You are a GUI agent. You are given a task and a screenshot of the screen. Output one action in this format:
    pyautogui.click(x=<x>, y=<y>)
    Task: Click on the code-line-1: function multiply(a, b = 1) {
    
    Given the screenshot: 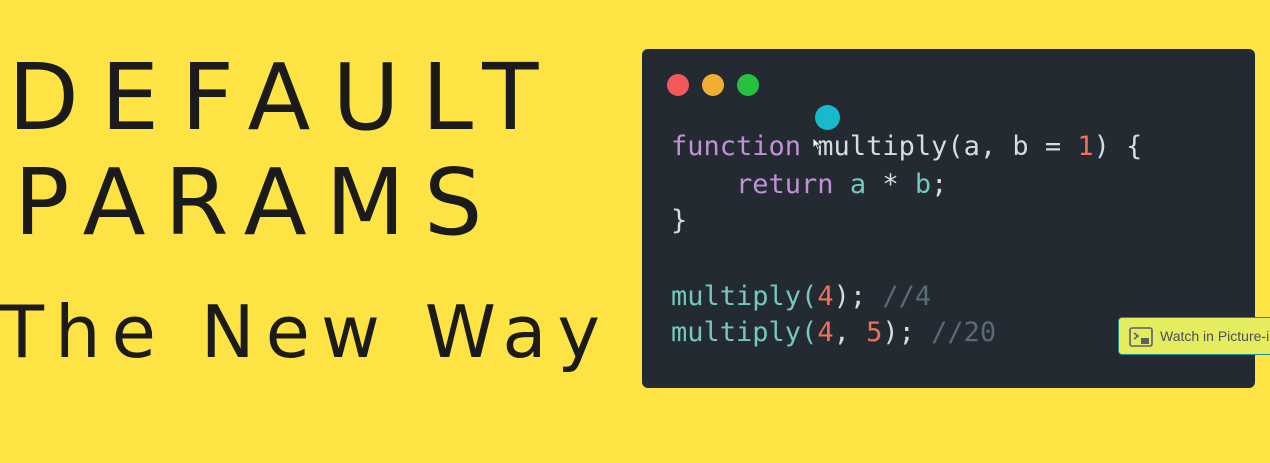 What is the action you would take?
    pyautogui.click(x=906, y=146)
    